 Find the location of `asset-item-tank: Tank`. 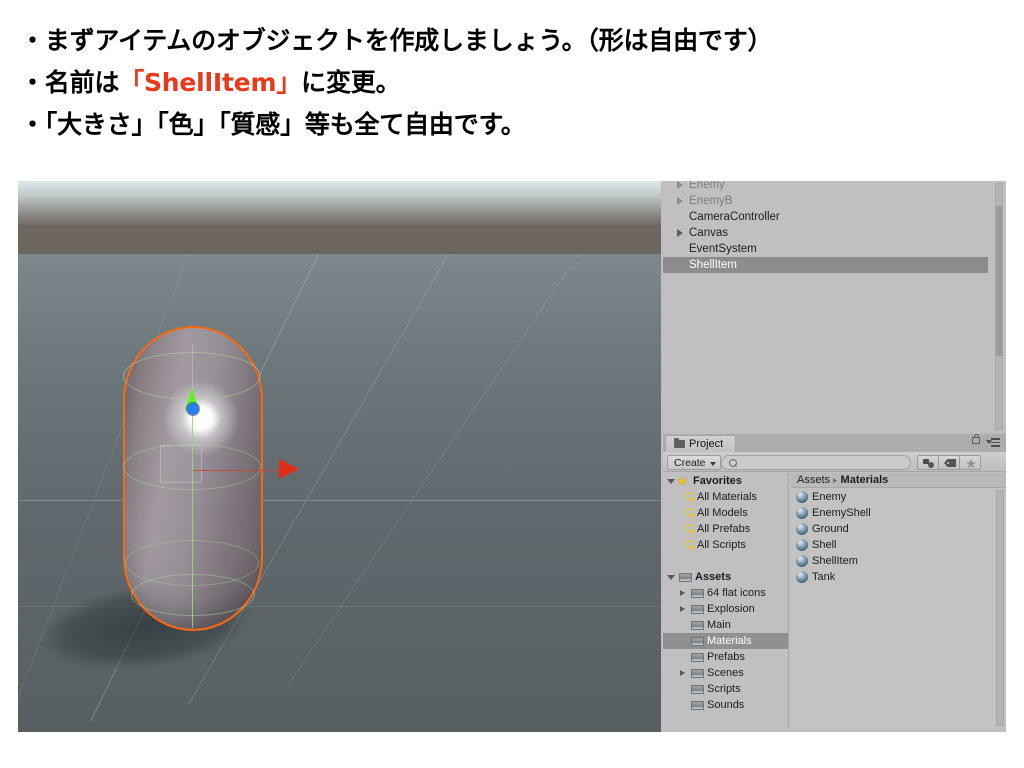

asset-item-tank: Tank is located at coordinates (893, 577).